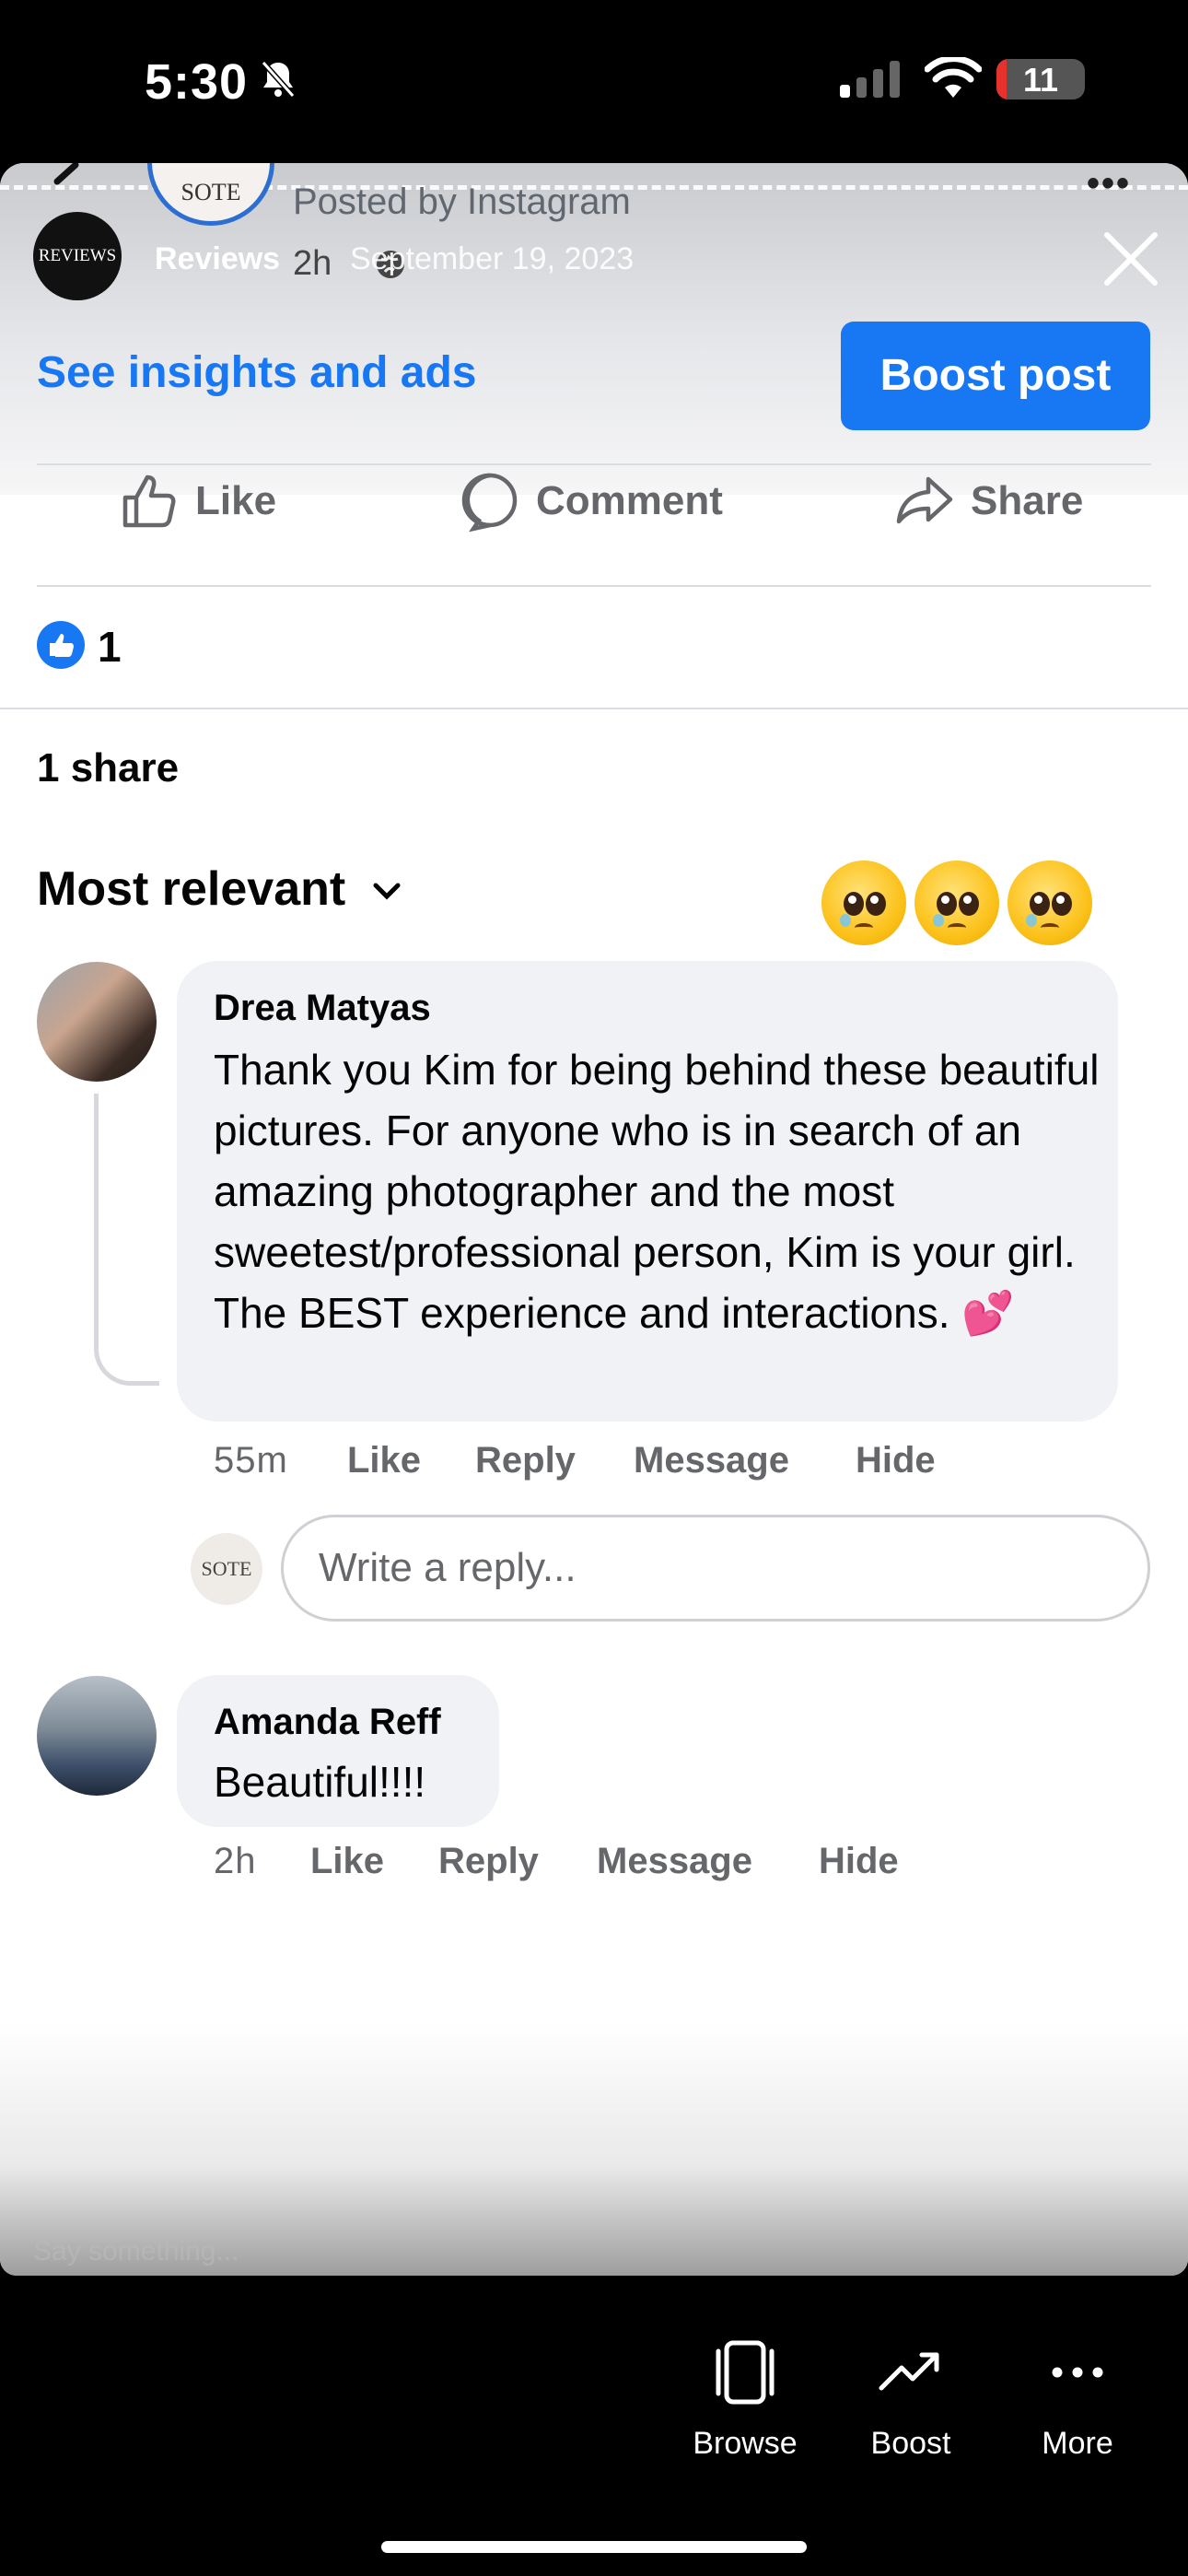 Image resolution: width=1188 pixels, height=2576 pixels. I want to click on boost-tab: Boost, so click(911, 2401).